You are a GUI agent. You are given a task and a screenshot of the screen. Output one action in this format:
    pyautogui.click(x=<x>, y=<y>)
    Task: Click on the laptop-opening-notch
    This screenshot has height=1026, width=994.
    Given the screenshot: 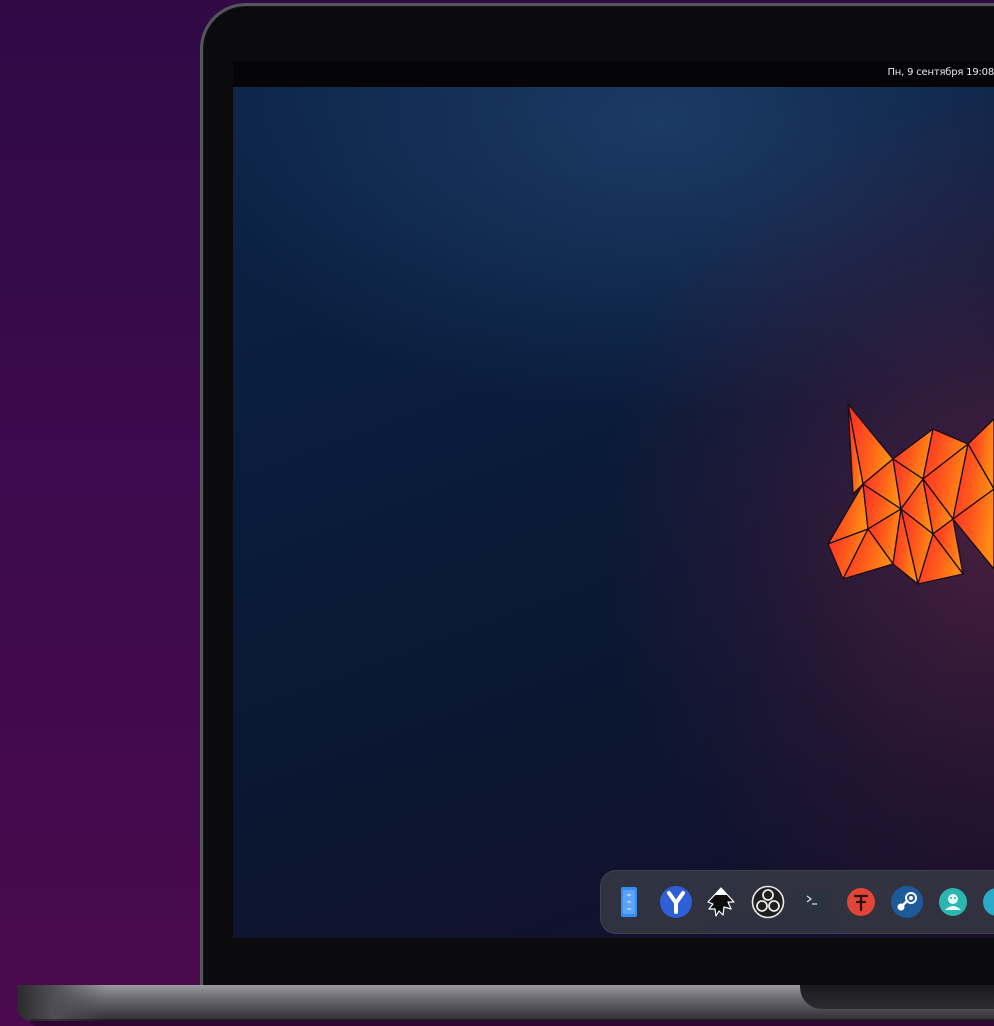 What is the action you would take?
    pyautogui.click(x=897, y=997)
    